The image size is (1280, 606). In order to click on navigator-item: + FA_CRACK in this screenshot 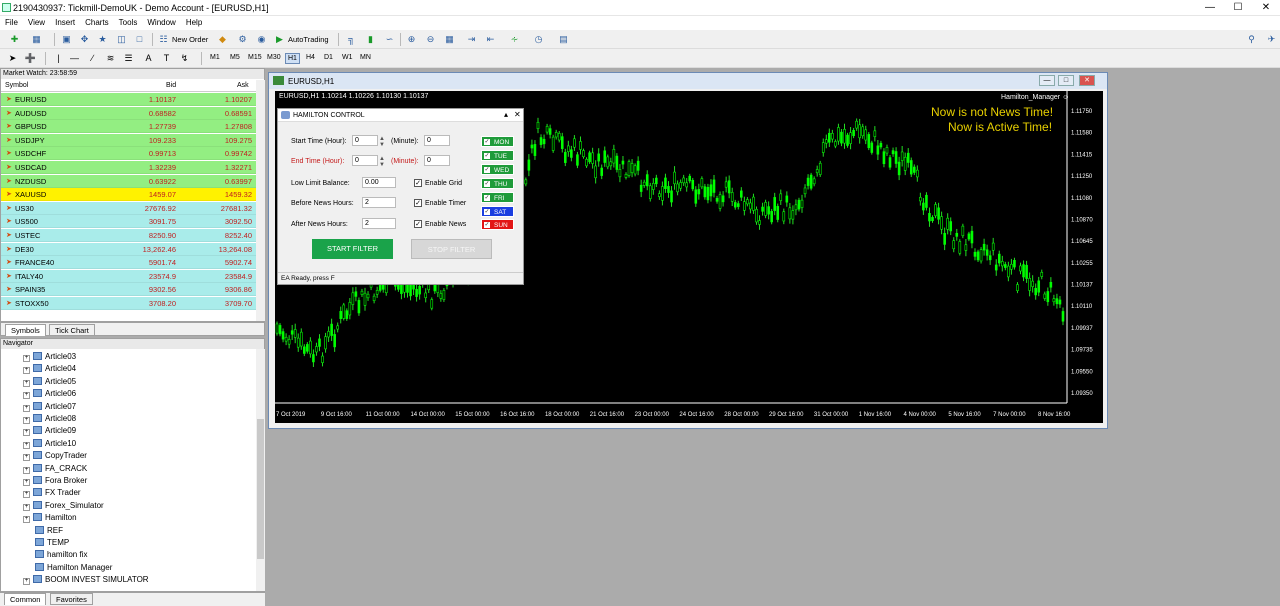, I will do `click(55, 469)`.